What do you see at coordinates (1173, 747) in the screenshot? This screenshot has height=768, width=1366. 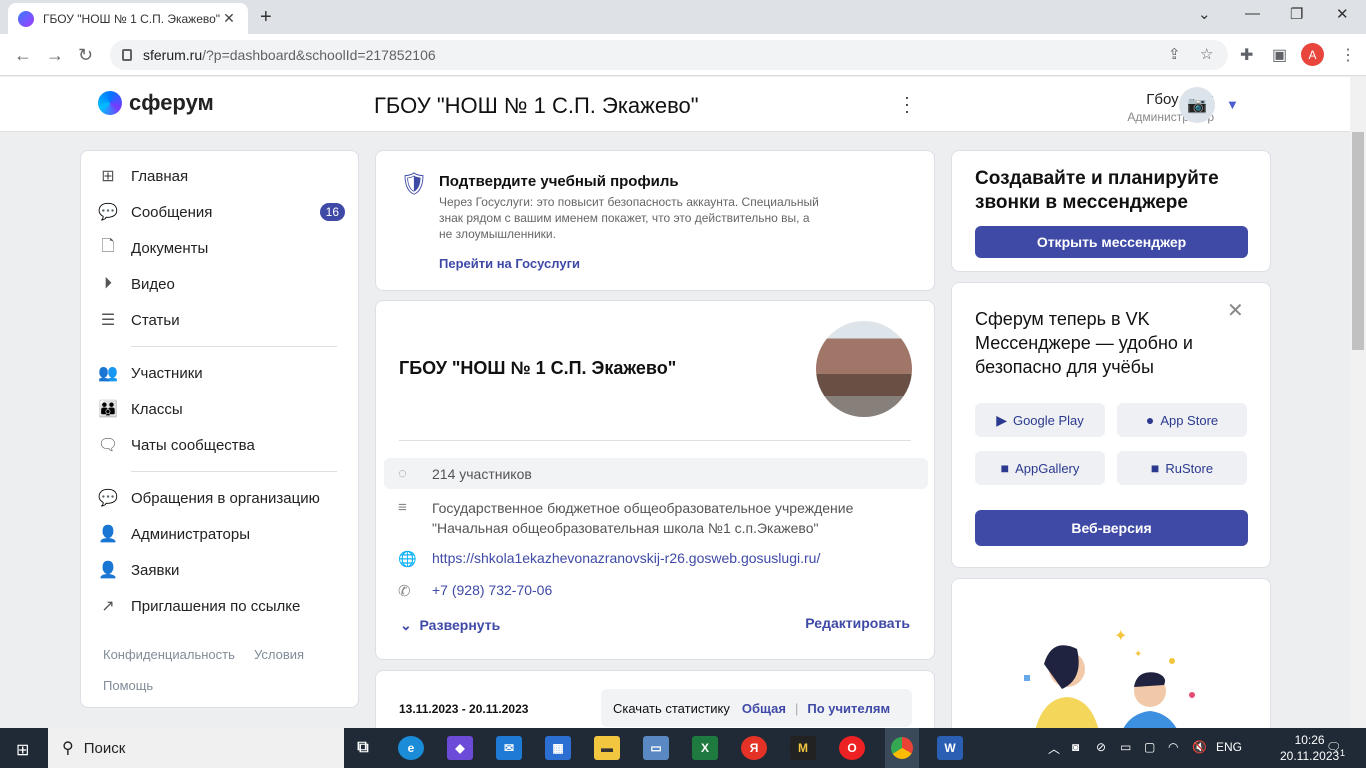 I see `tray-wifi-icon: ◠` at bounding box center [1173, 747].